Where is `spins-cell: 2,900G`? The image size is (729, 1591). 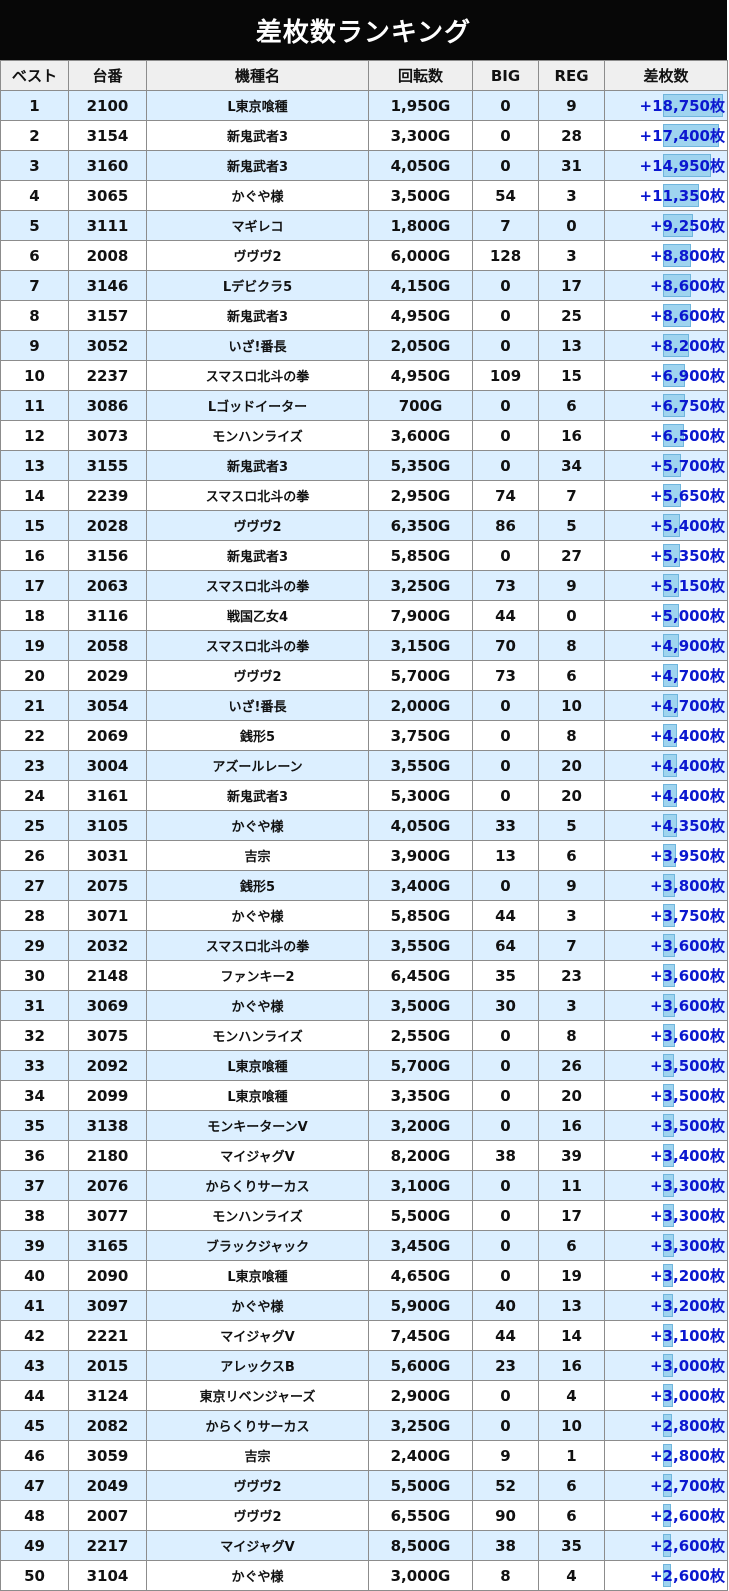 spins-cell: 2,900G is located at coordinates (420, 1395).